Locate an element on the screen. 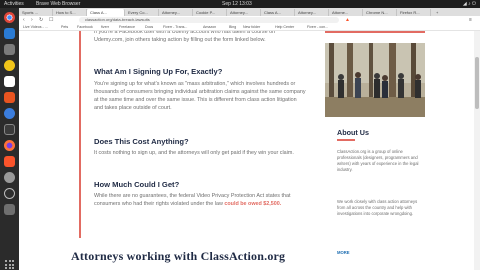  writer-icon is located at coordinates (9, 81).